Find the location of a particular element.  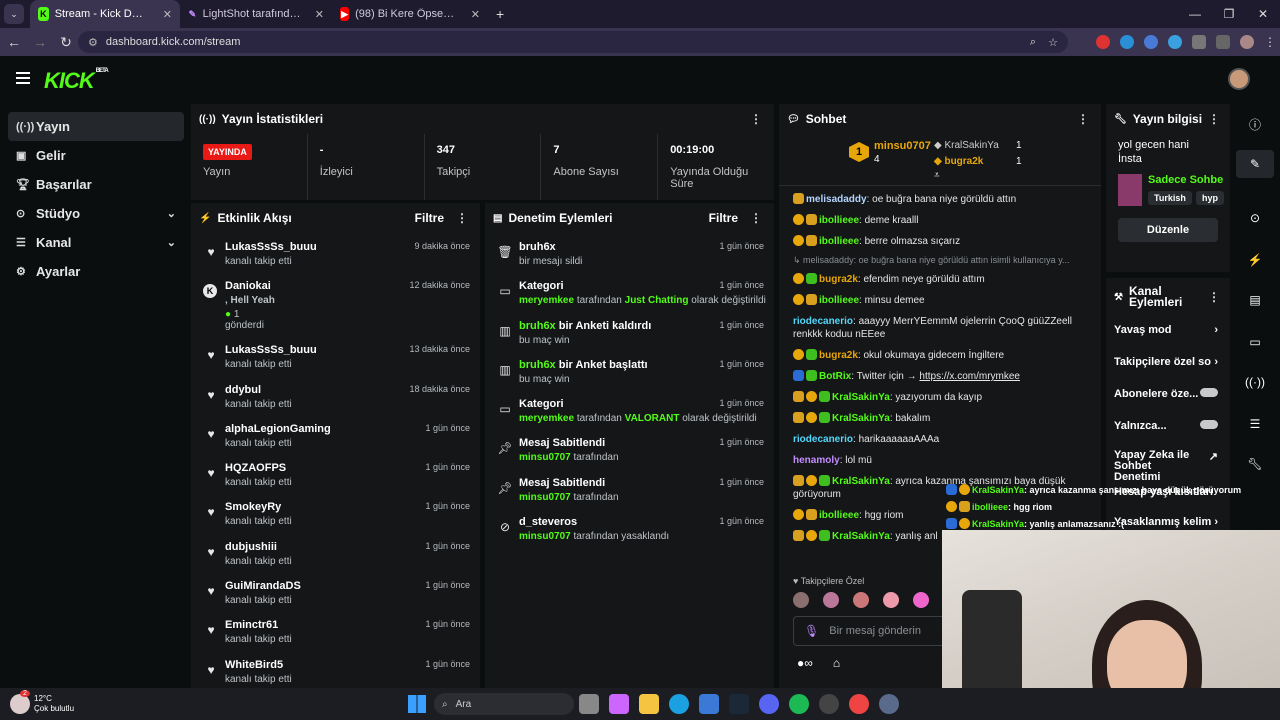

sidebar-item-ayarlar: ⚙ Ayarlar is located at coordinates (96, 271).